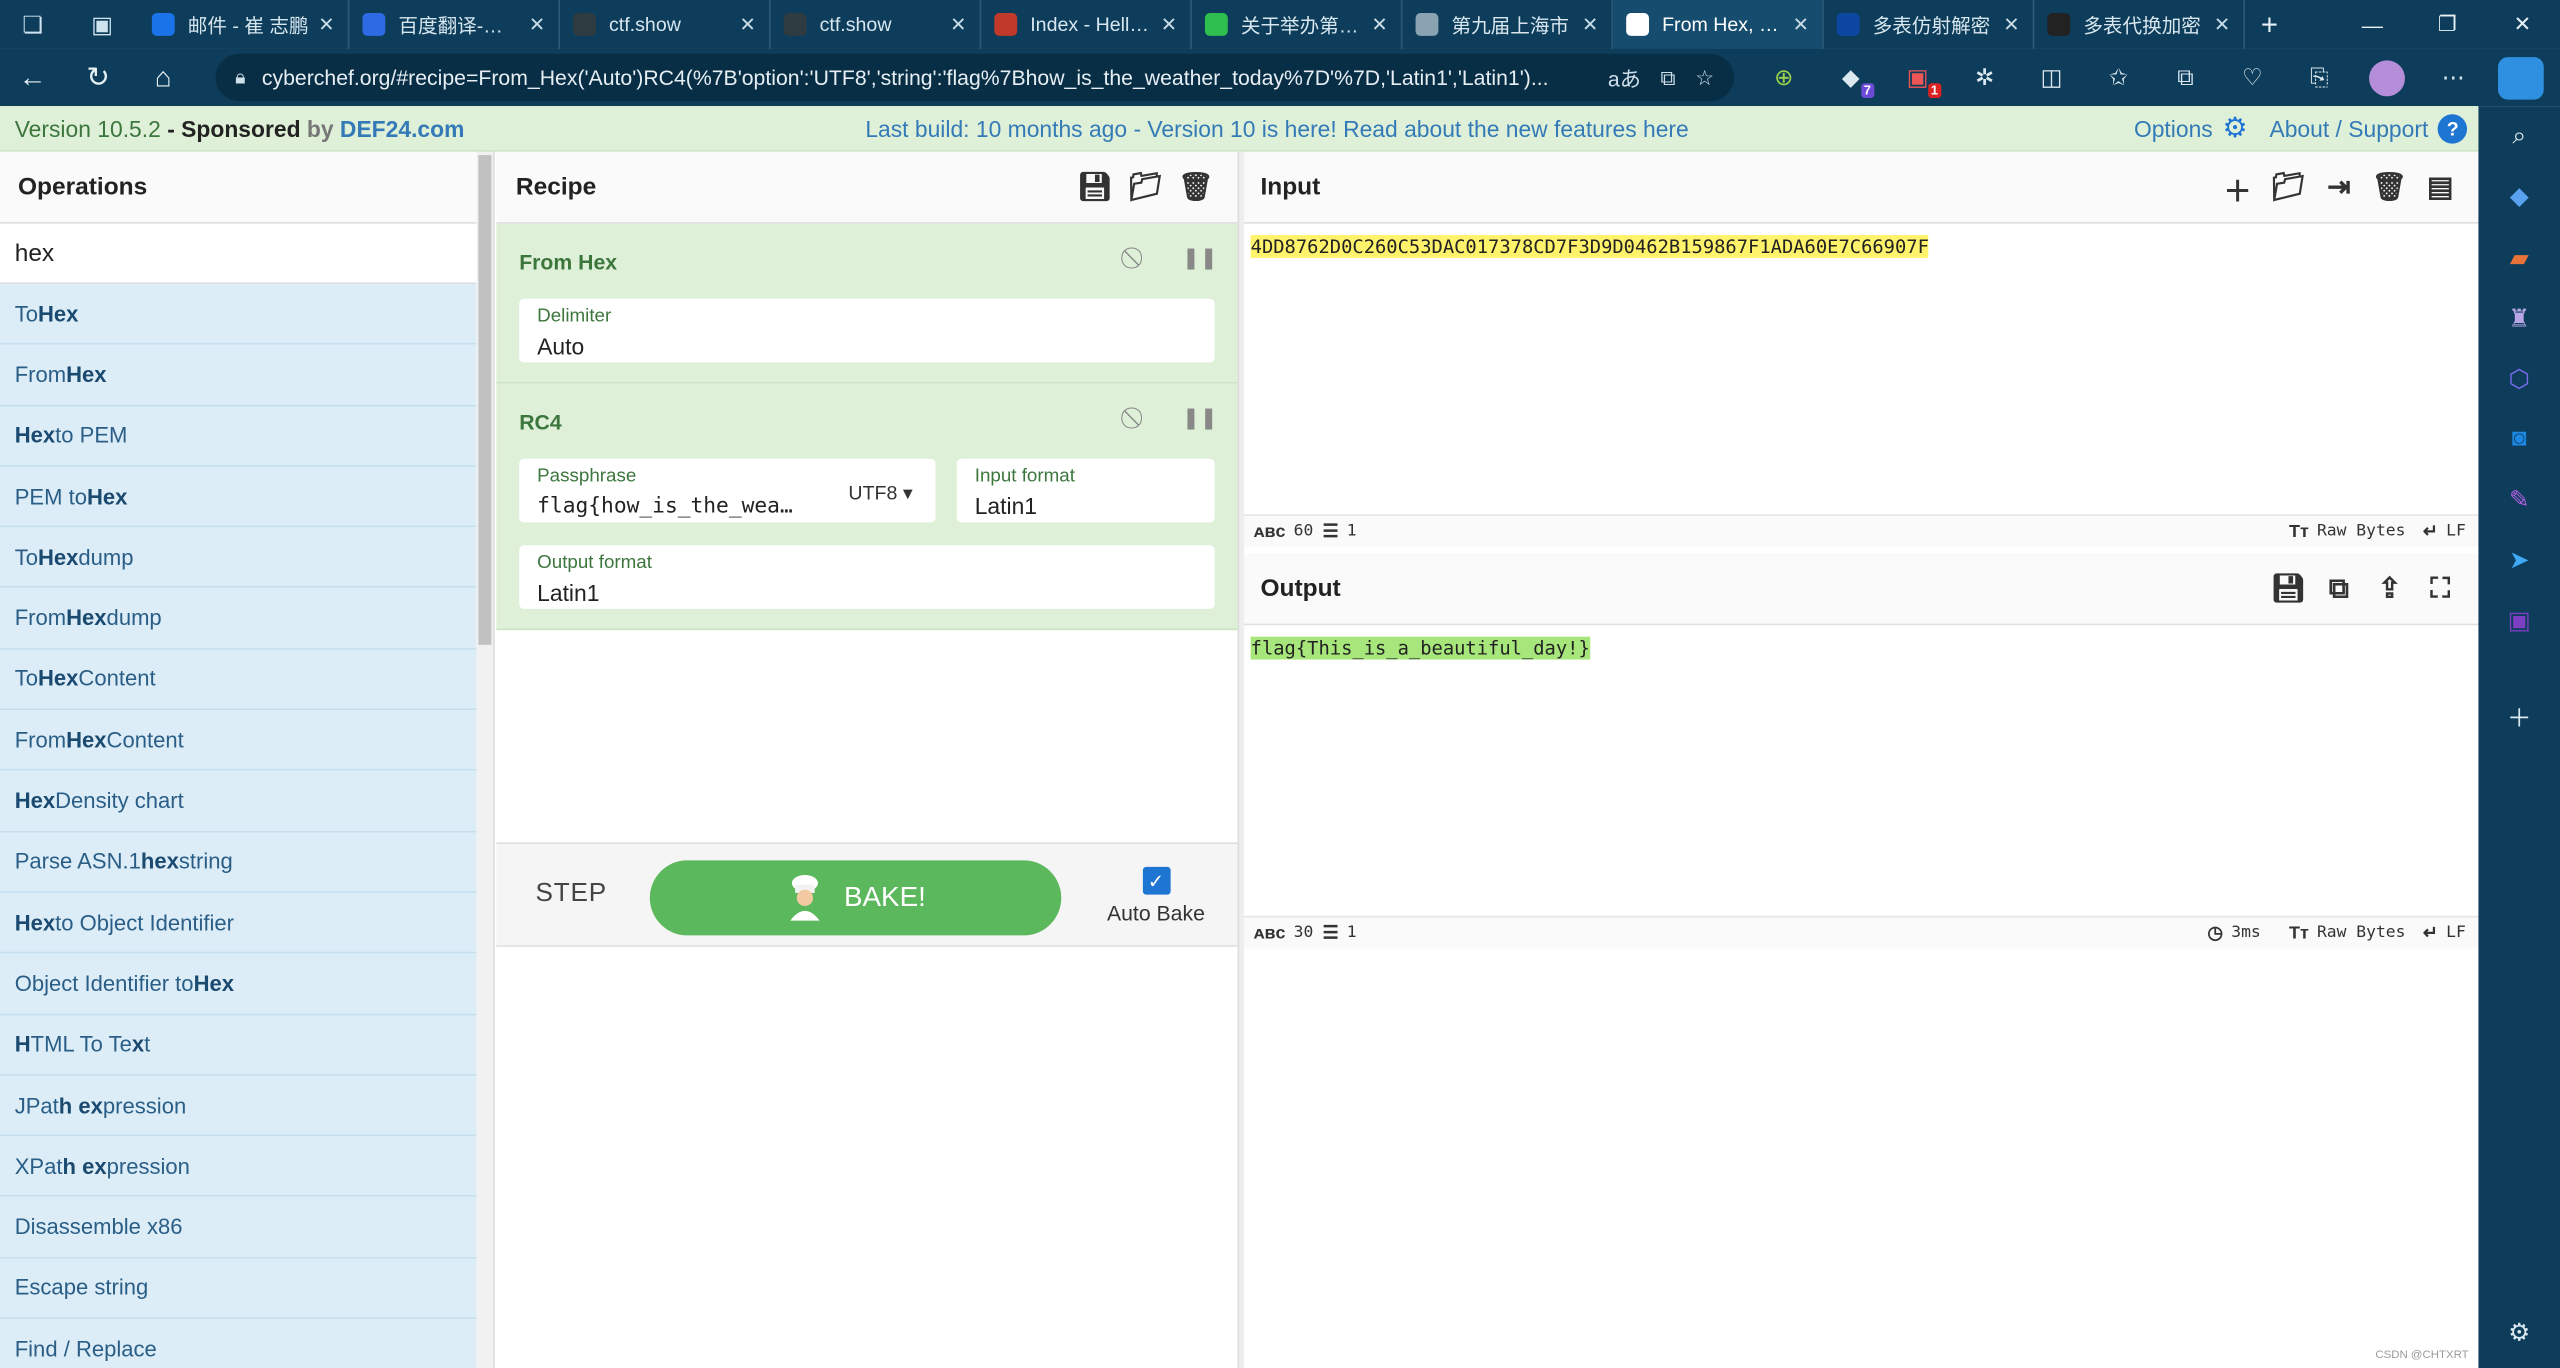 The height and width of the screenshot is (1368, 2560). Describe the element at coordinates (1085, 490) in the screenshot. I see `input-format-field: Input format Latin1` at that location.